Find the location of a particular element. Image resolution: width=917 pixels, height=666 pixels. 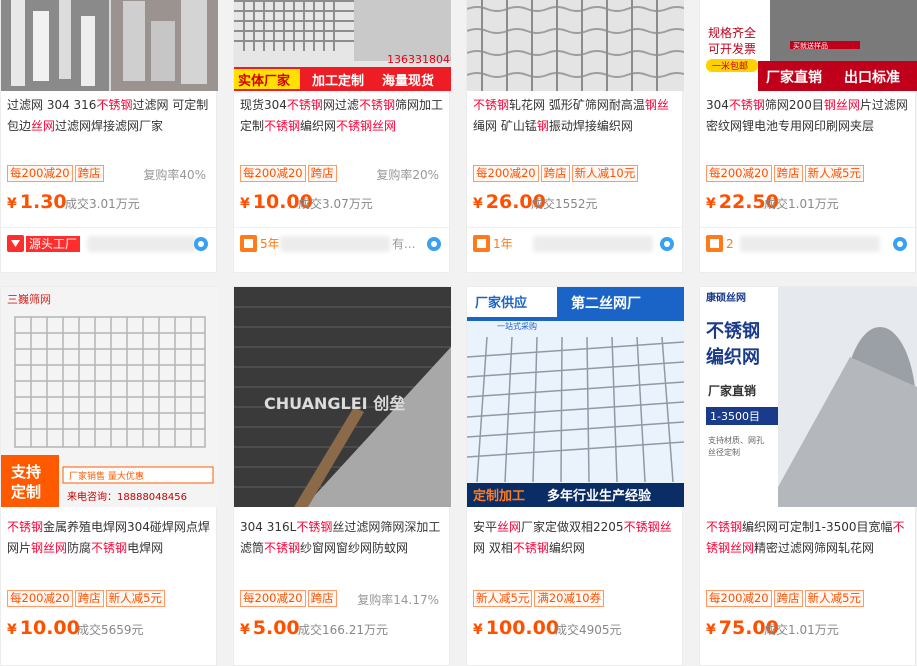

shop-years: 5年 is located at coordinates (270, 244).